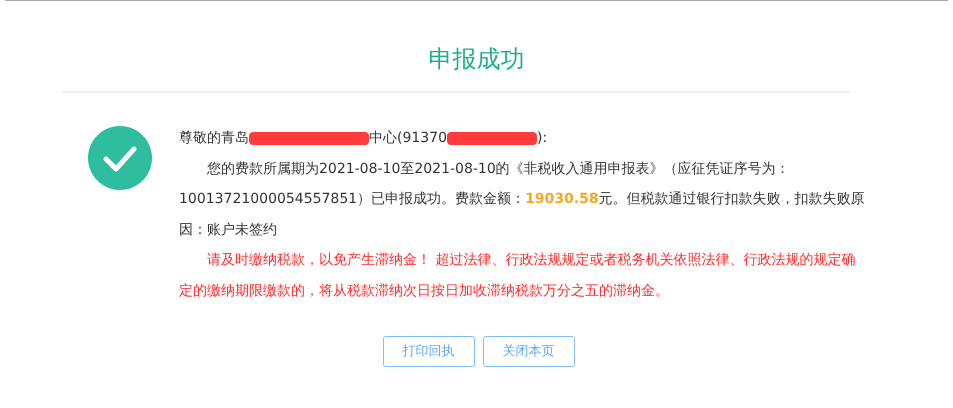 This screenshot has height=408, width=953. What do you see at coordinates (522, 200) in the screenshot?
I see `result-message: 您的费款所属期为2021-08-10至2021-08-10的《非税收入通用申报表》（应征凭证序号为：10013721000054557851）已申报成功。费款金额：19030.58元。但税款通过银行扣款失败，扣款失败原因：账户未签约` at bounding box center [522, 200].